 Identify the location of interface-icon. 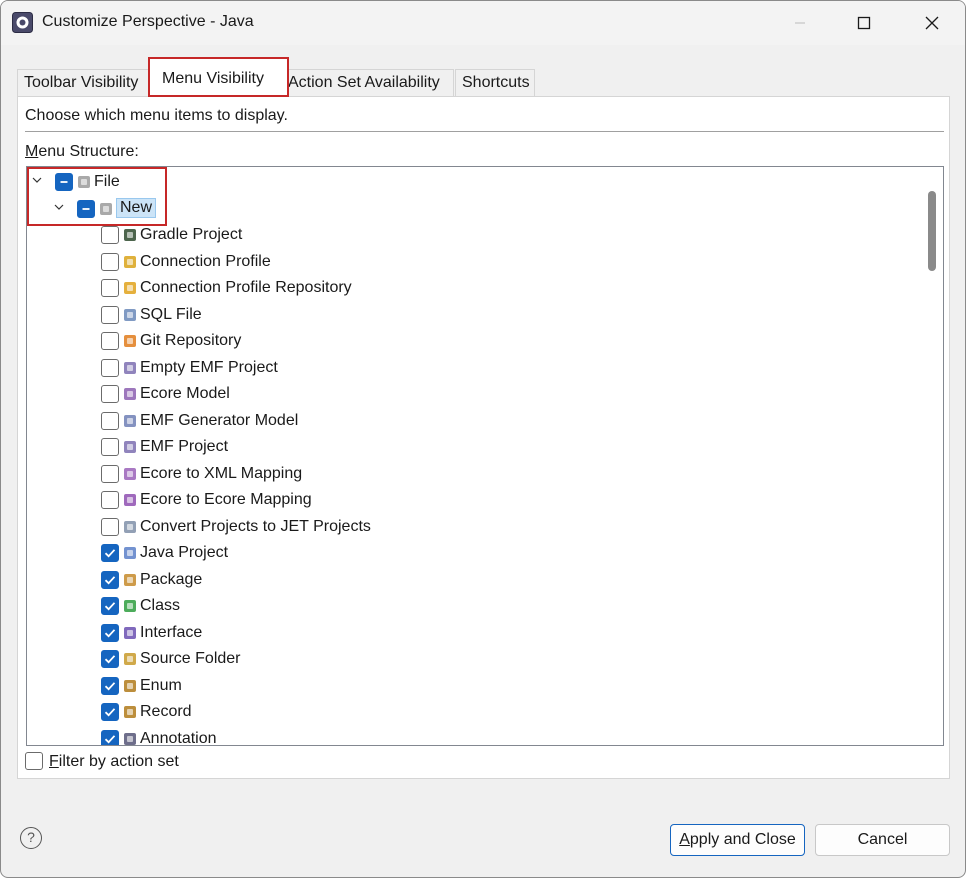
(130, 633).